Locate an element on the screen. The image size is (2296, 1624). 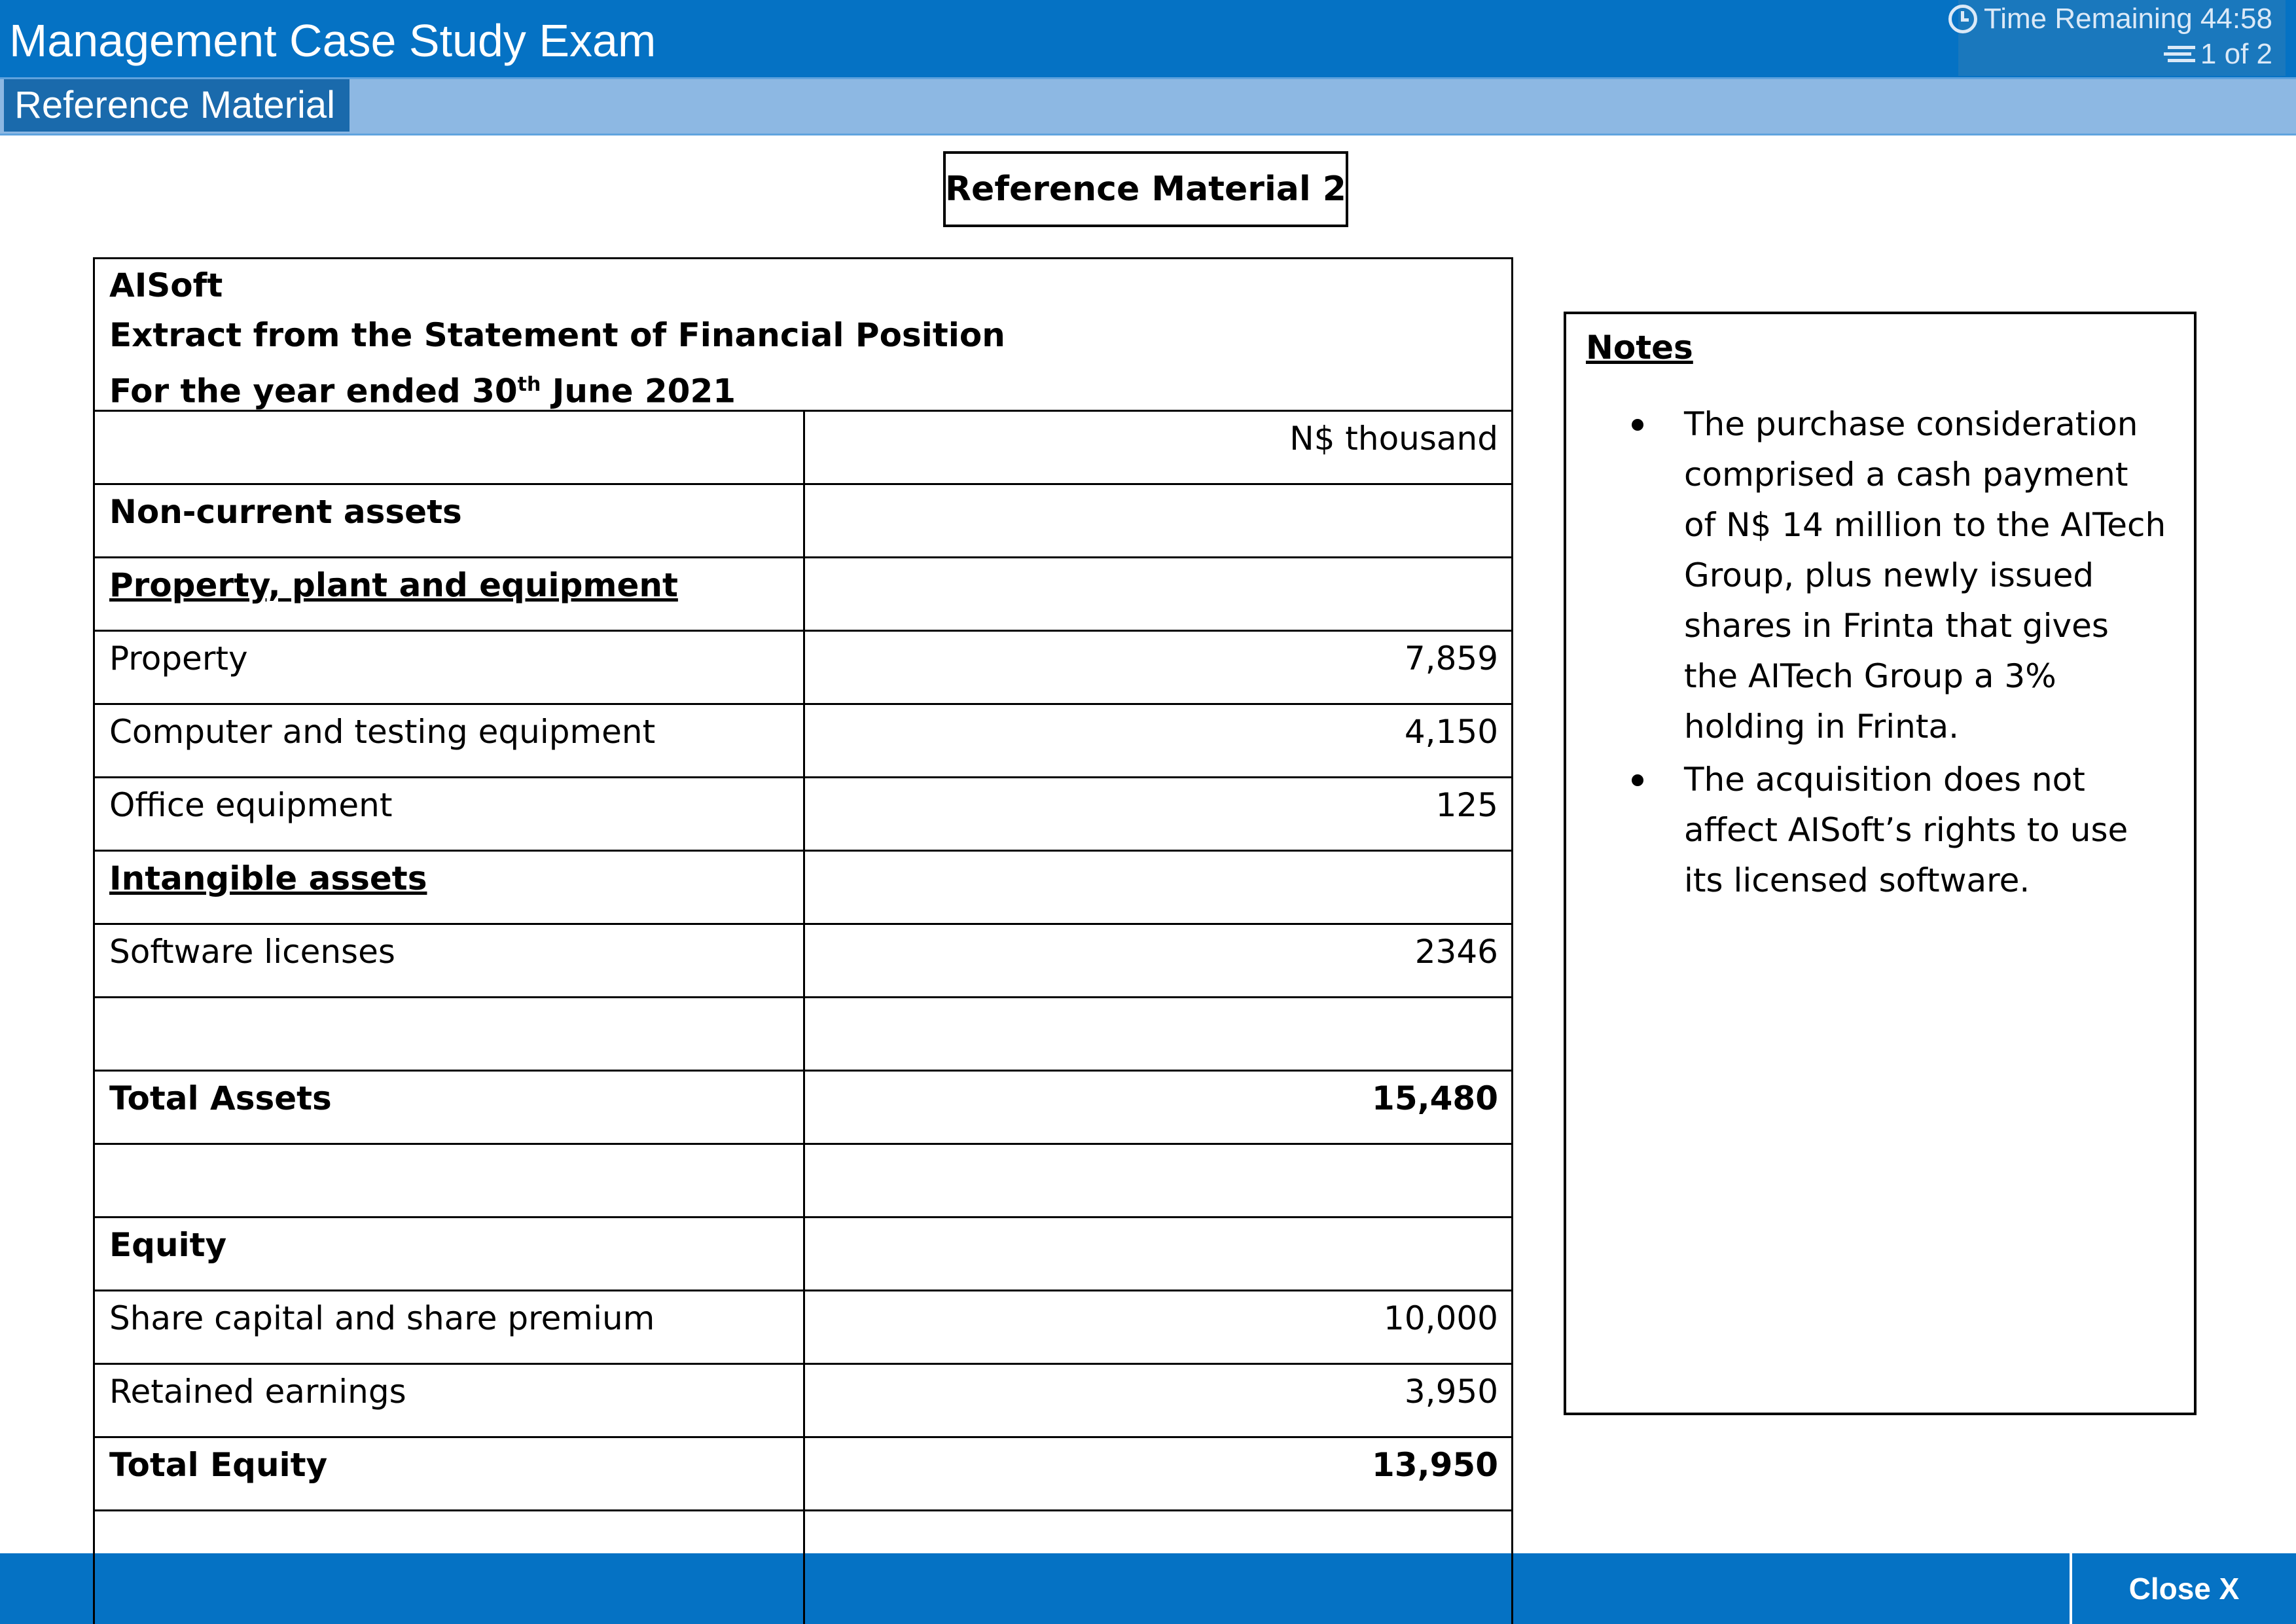
row-value: 3,950 is located at coordinates (1451, 1392).